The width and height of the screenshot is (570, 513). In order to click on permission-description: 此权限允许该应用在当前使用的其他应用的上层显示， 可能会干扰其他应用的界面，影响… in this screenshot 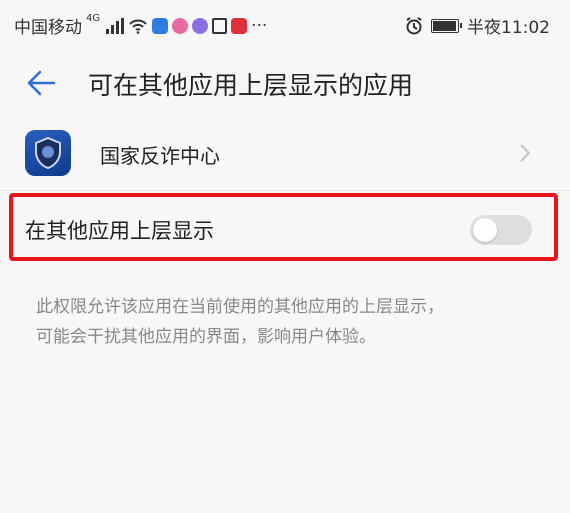, I will do `click(291, 322)`.